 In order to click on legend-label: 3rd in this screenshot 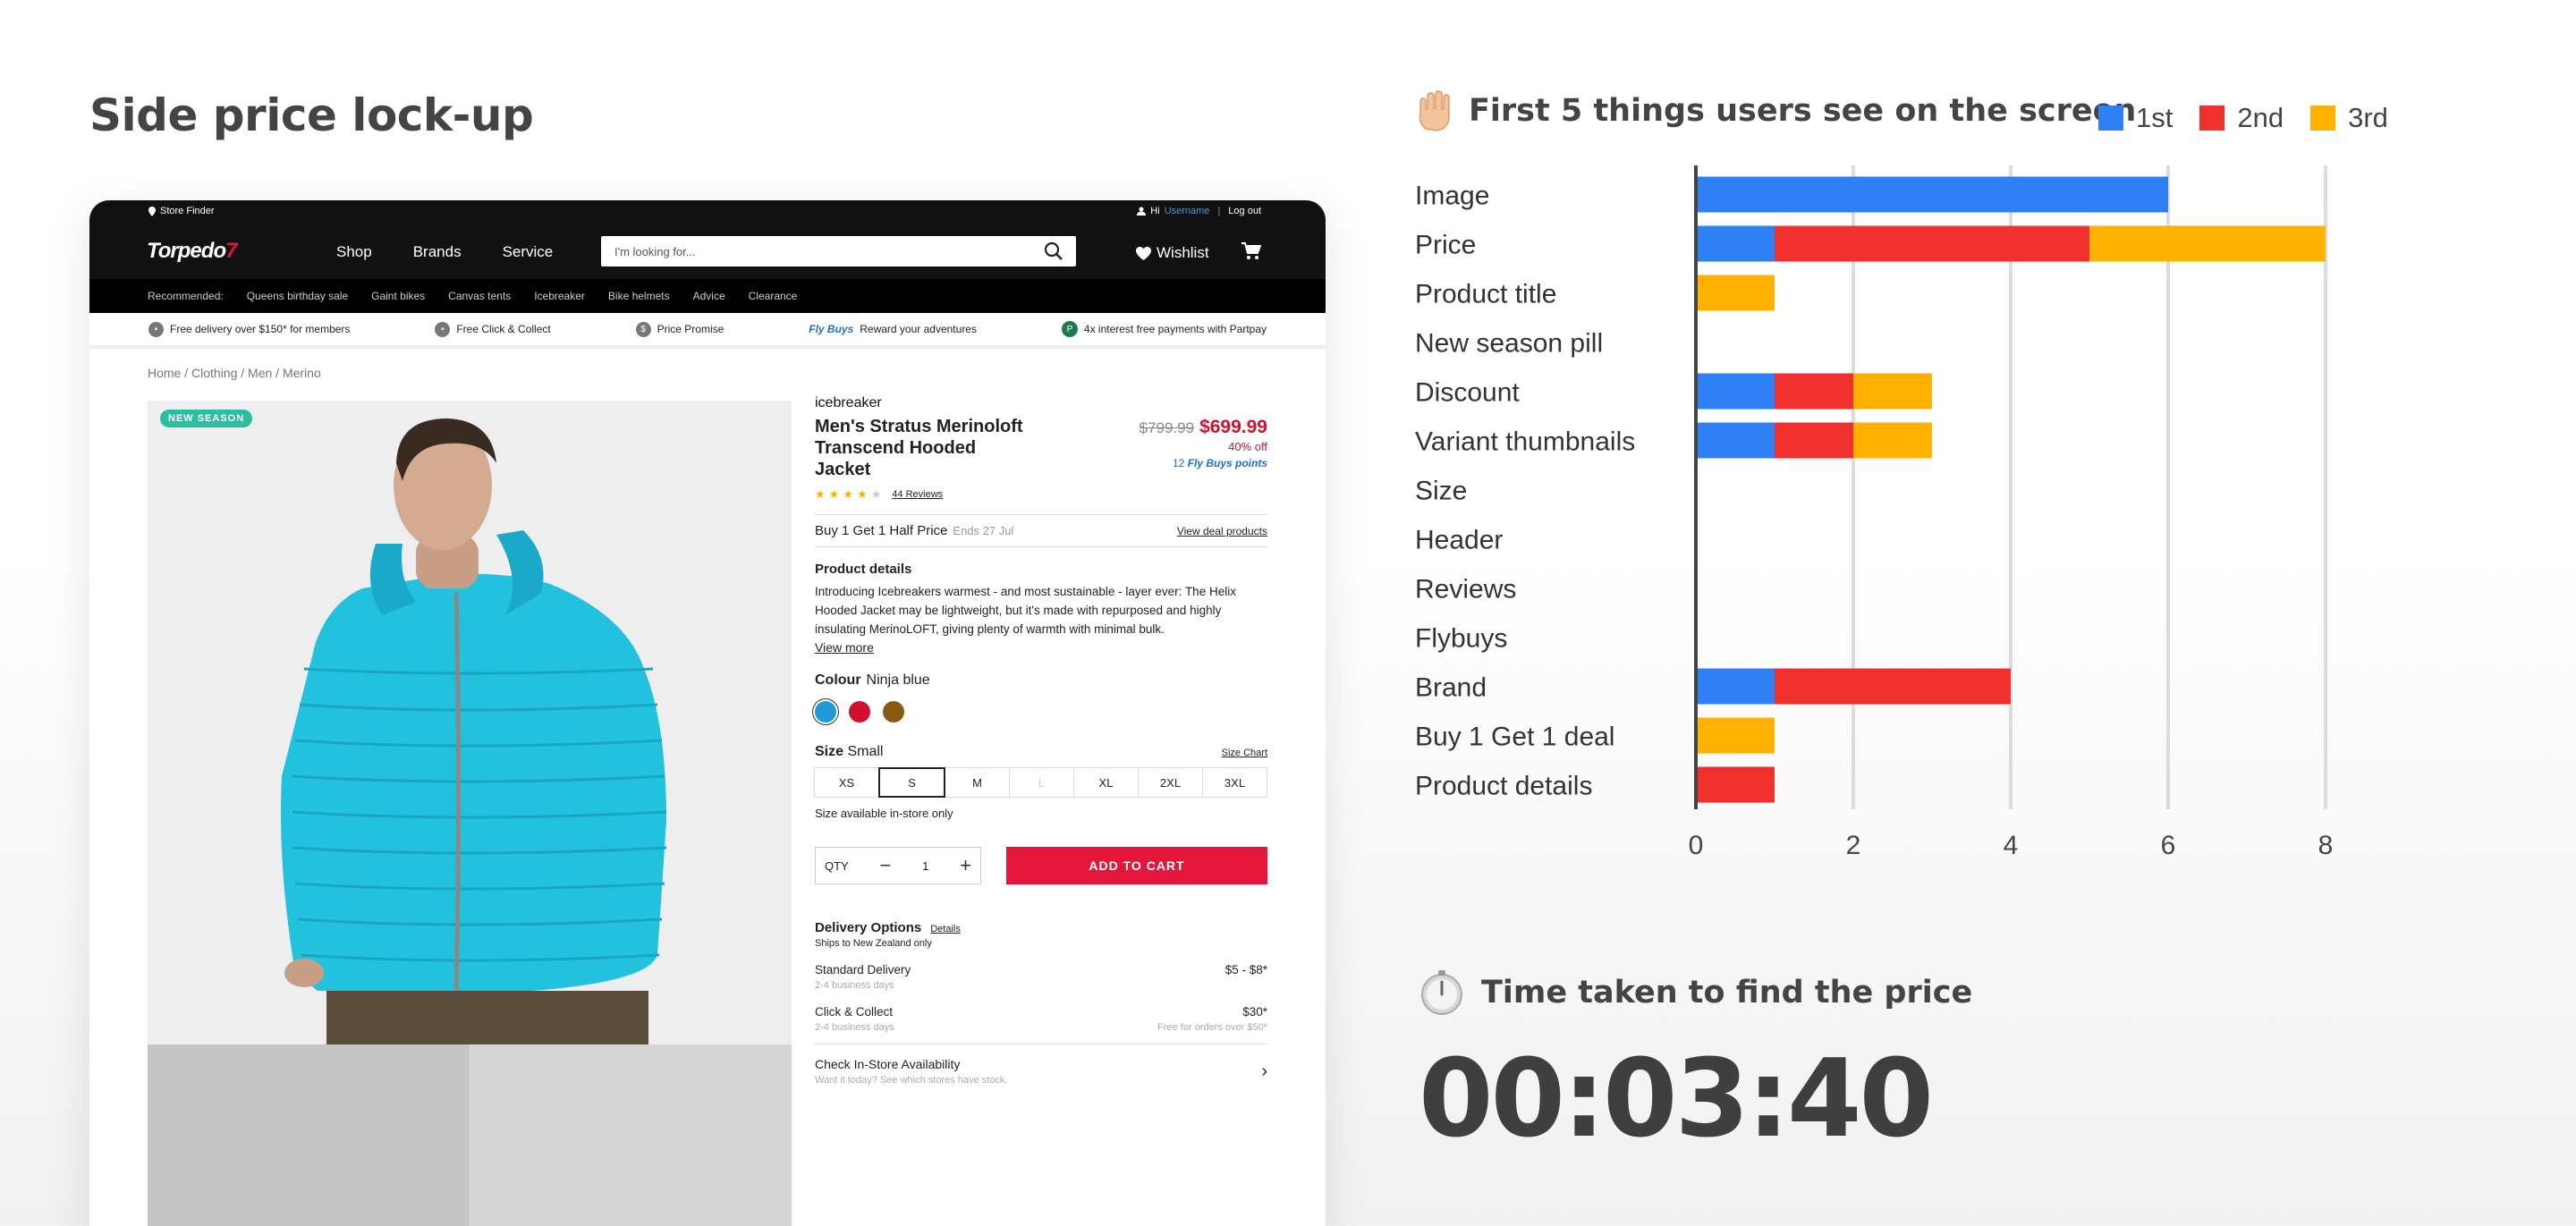, I will do `click(2368, 117)`.